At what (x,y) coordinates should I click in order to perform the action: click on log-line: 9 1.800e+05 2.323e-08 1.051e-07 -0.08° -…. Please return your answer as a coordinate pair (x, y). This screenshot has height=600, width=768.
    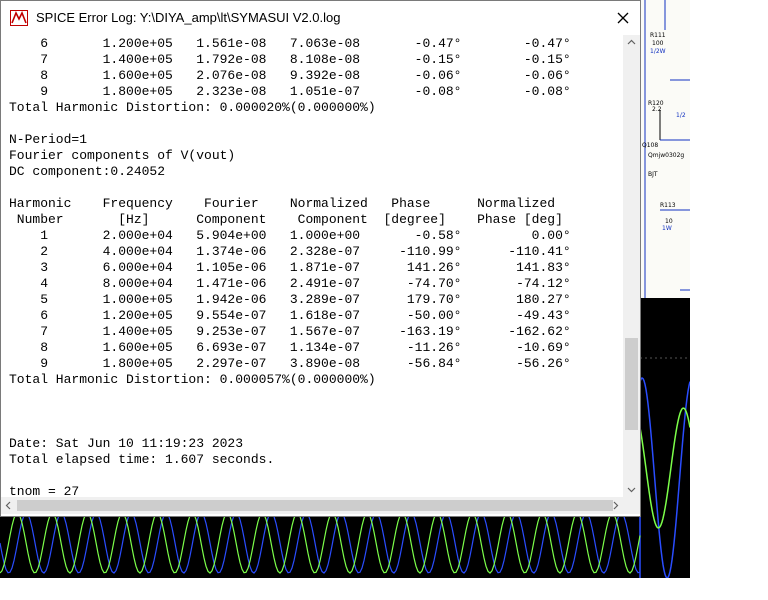
    Looking at the image, I should click on (290, 91).